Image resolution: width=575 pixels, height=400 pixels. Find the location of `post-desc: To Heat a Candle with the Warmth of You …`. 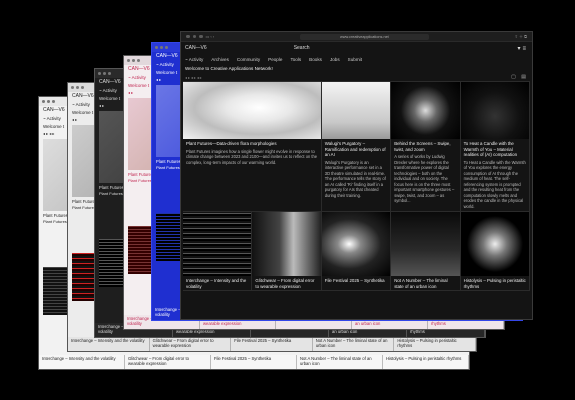

post-desc: To Heat a Candle with the Warmth of You … is located at coordinates (494, 184).